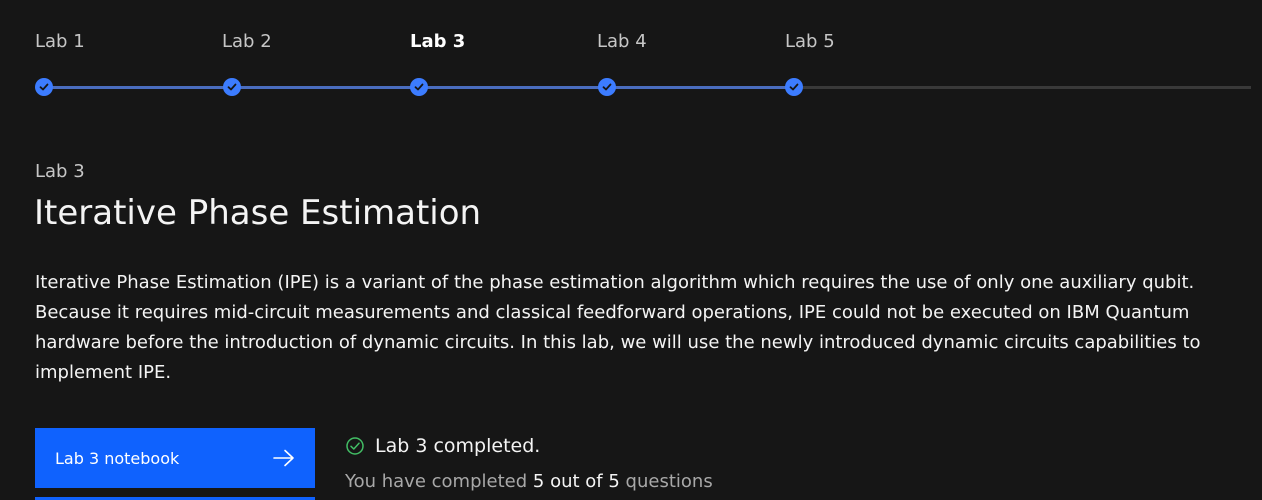 This screenshot has width=1262, height=500. What do you see at coordinates (117, 458) in the screenshot?
I see `lab-notebook-button-label: Lab 3 notebook` at bounding box center [117, 458].